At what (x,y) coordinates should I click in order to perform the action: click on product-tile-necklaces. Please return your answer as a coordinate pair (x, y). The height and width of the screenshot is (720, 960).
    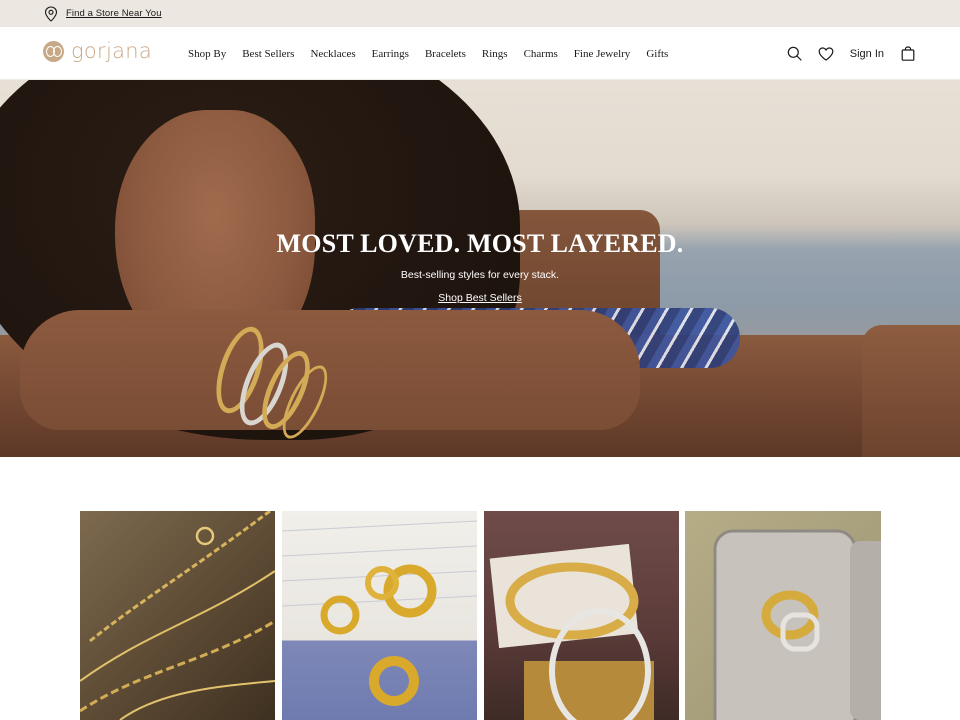
    Looking at the image, I should click on (177, 615).